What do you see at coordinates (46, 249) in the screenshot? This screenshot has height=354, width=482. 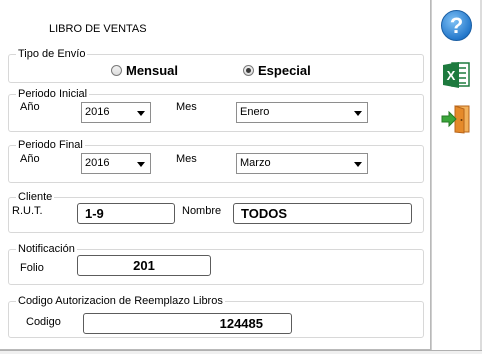 I see `notificacion-legend: Notificación` at bounding box center [46, 249].